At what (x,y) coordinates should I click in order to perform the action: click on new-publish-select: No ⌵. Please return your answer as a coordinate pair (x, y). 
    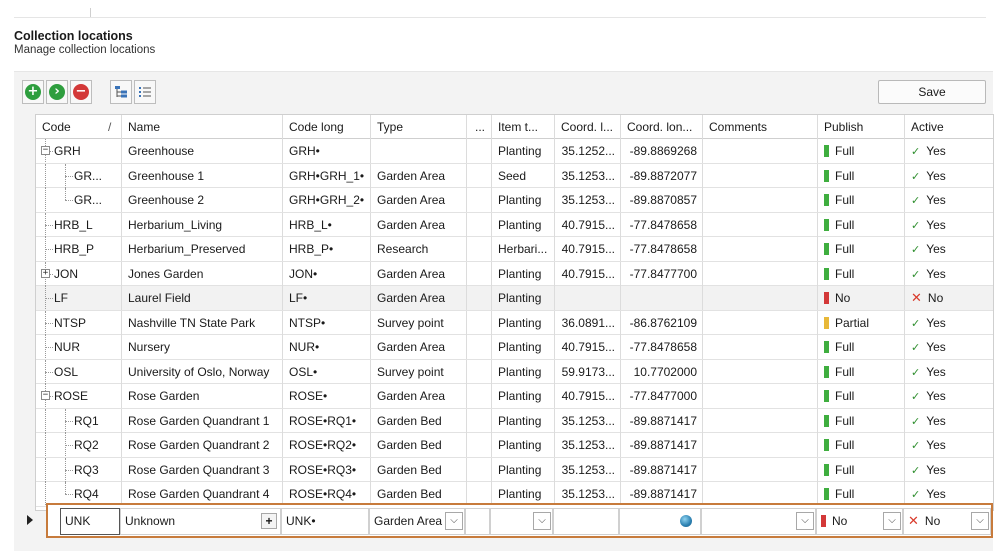
    Looking at the image, I should click on (859, 521).